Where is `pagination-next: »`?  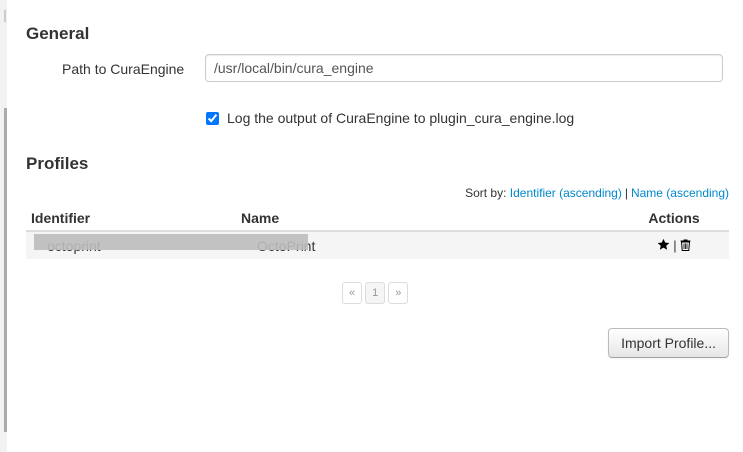 pagination-next: » is located at coordinates (398, 293).